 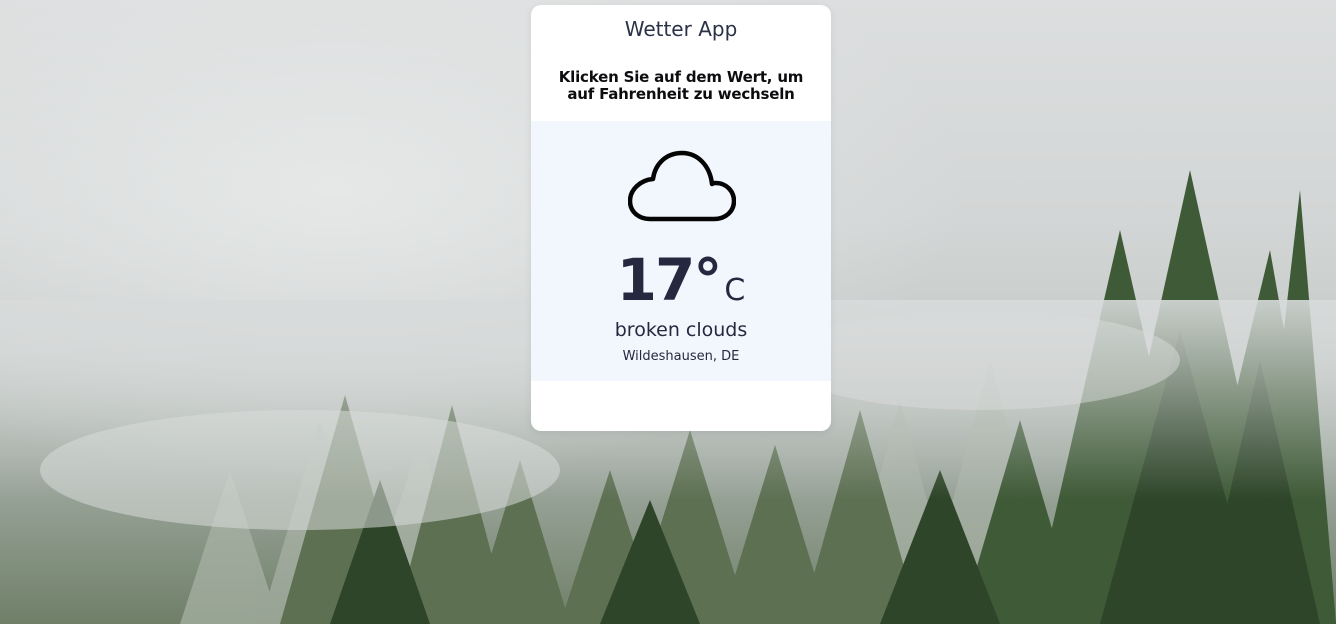 I want to click on cloud-icon, so click(x=682, y=186).